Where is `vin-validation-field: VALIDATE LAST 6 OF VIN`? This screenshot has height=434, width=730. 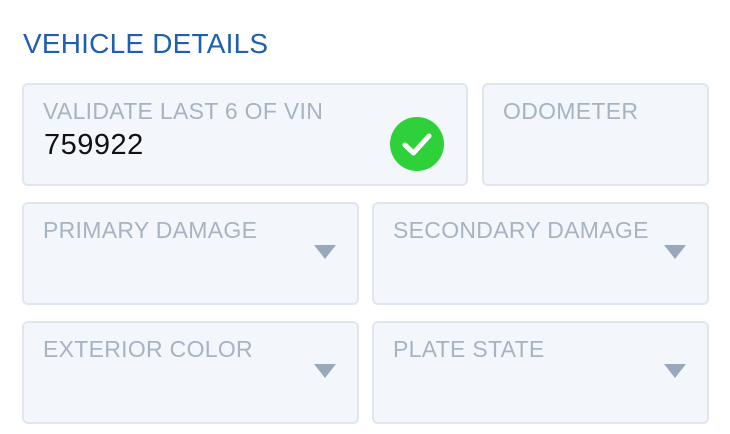
vin-validation-field: VALIDATE LAST 6 OF VIN is located at coordinates (245, 134).